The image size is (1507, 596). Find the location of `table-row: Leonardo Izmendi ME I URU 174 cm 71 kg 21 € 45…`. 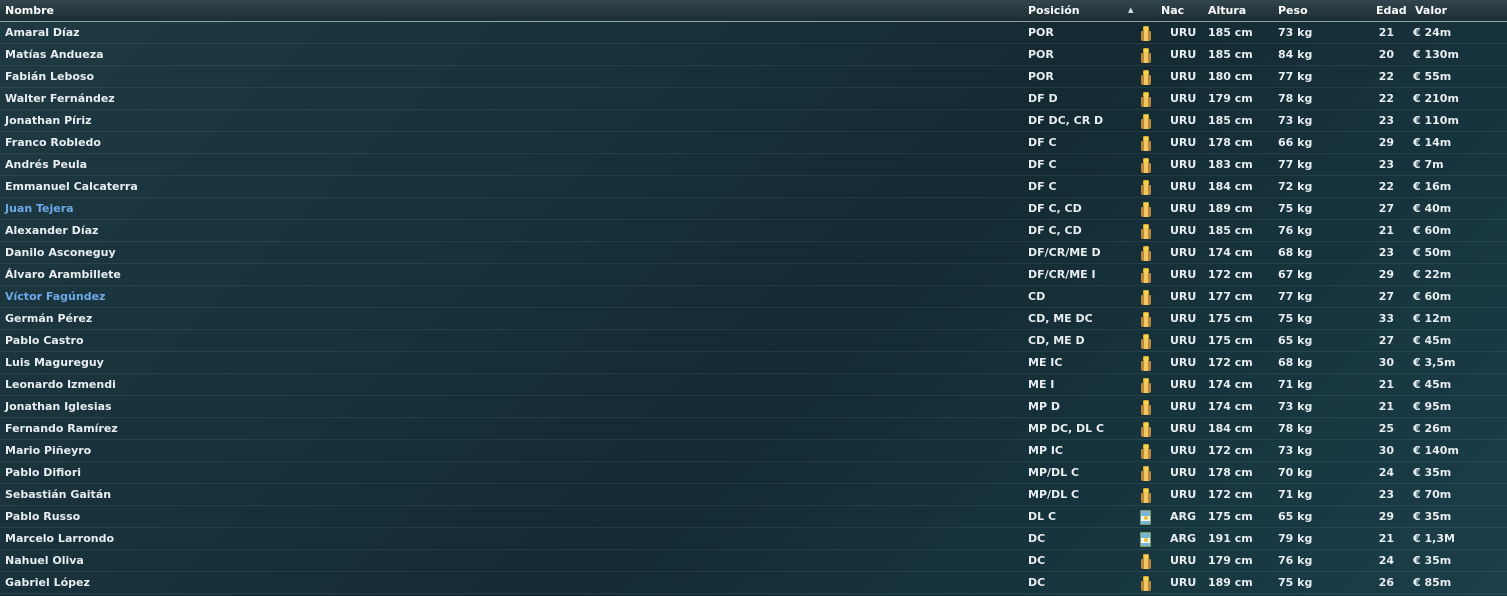

table-row: Leonardo Izmendi ME I URU 174 cm 71 kg 21 € 45… is located at coordinates (753, 385).